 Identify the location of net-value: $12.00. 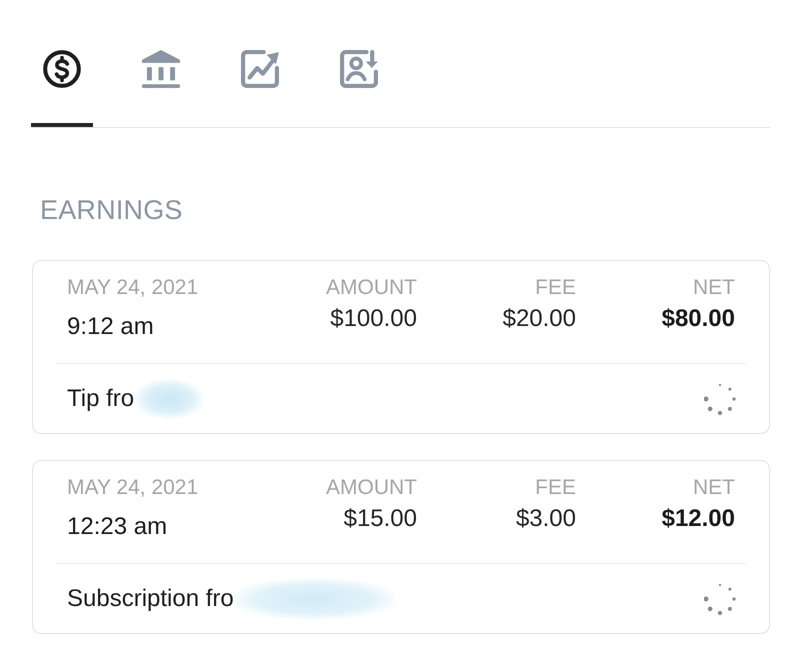
(698, 519).